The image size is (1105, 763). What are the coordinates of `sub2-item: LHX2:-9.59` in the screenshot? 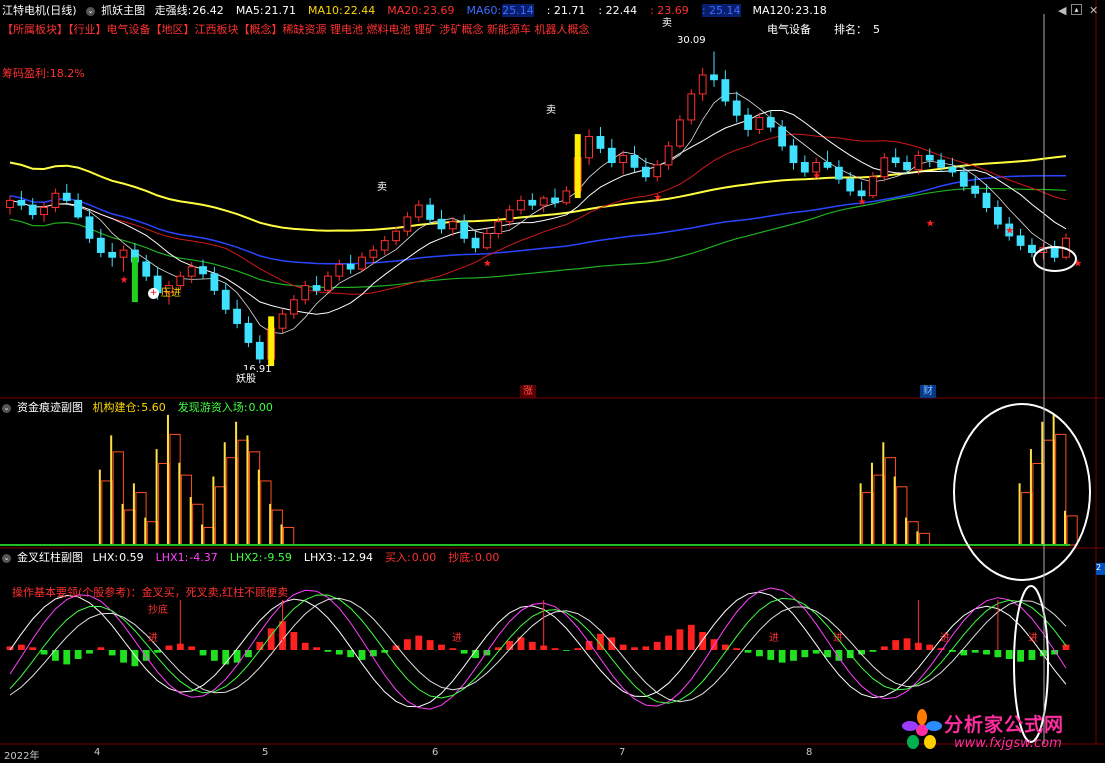 It's located at (264, 557).